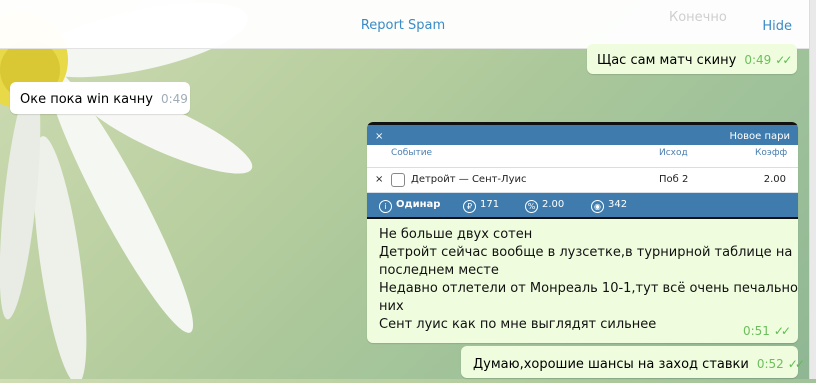 The image size is (816, 383). Describe the element at coordinates (391, 306) in the screenshot. I see `message-line: них` at that location.